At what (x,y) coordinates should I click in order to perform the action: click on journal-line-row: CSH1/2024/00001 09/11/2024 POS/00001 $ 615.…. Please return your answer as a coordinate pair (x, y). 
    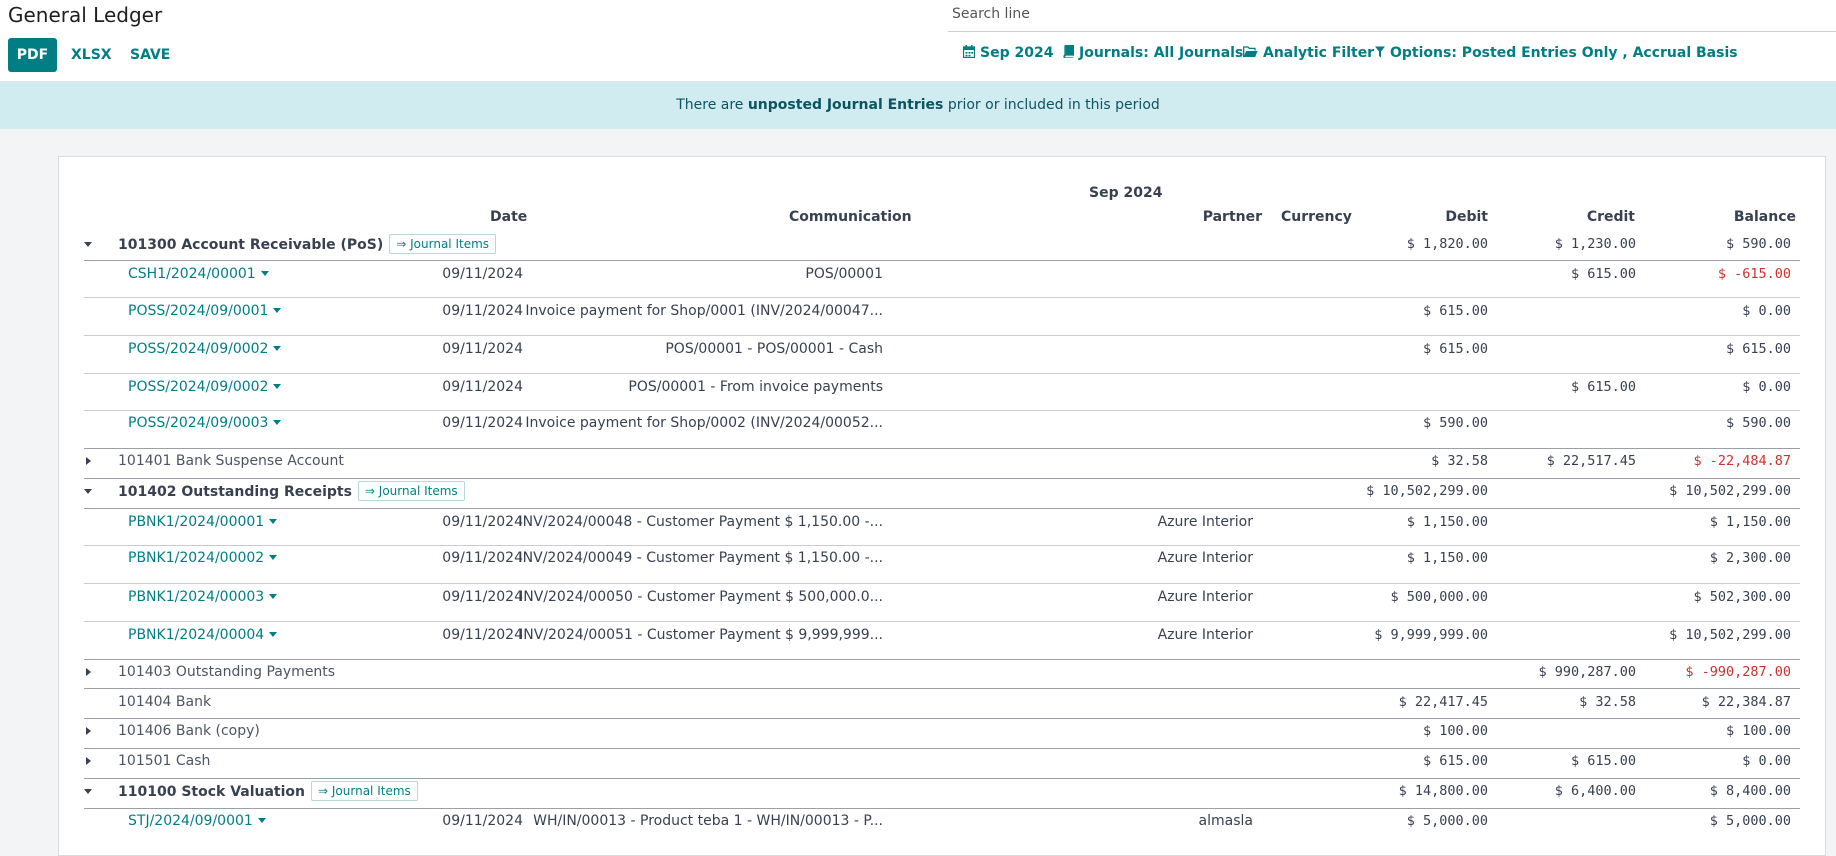
    Looking at the image, I should click on (942, 274).